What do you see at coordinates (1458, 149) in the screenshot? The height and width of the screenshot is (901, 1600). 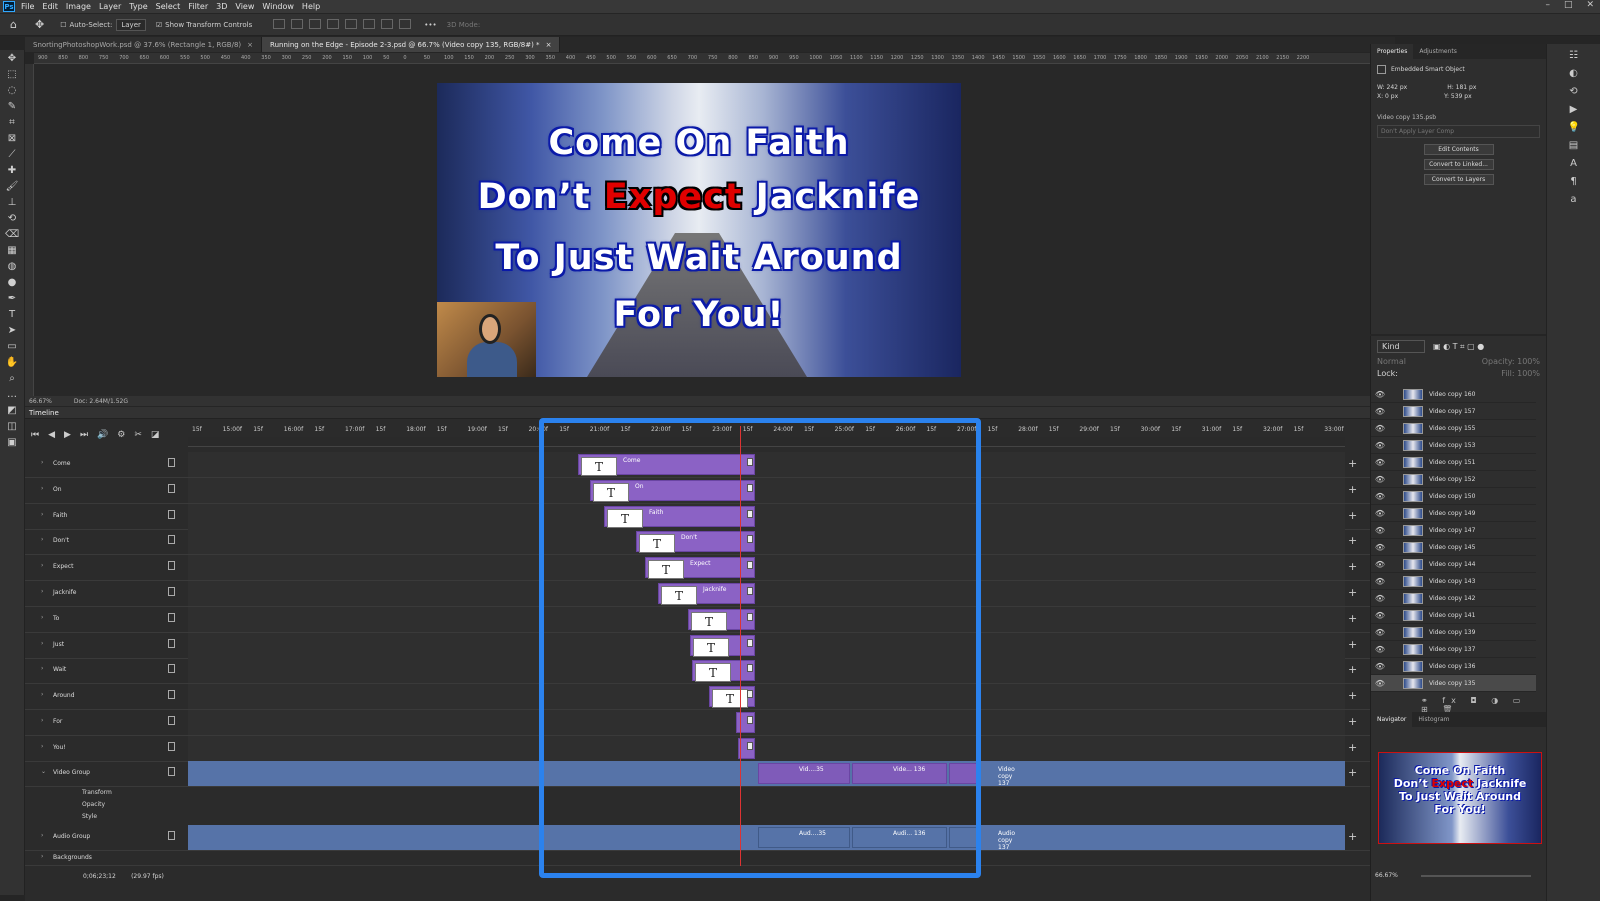 I see `edit-contents-button: Edit Contents` at bounding box center [1458, 149].